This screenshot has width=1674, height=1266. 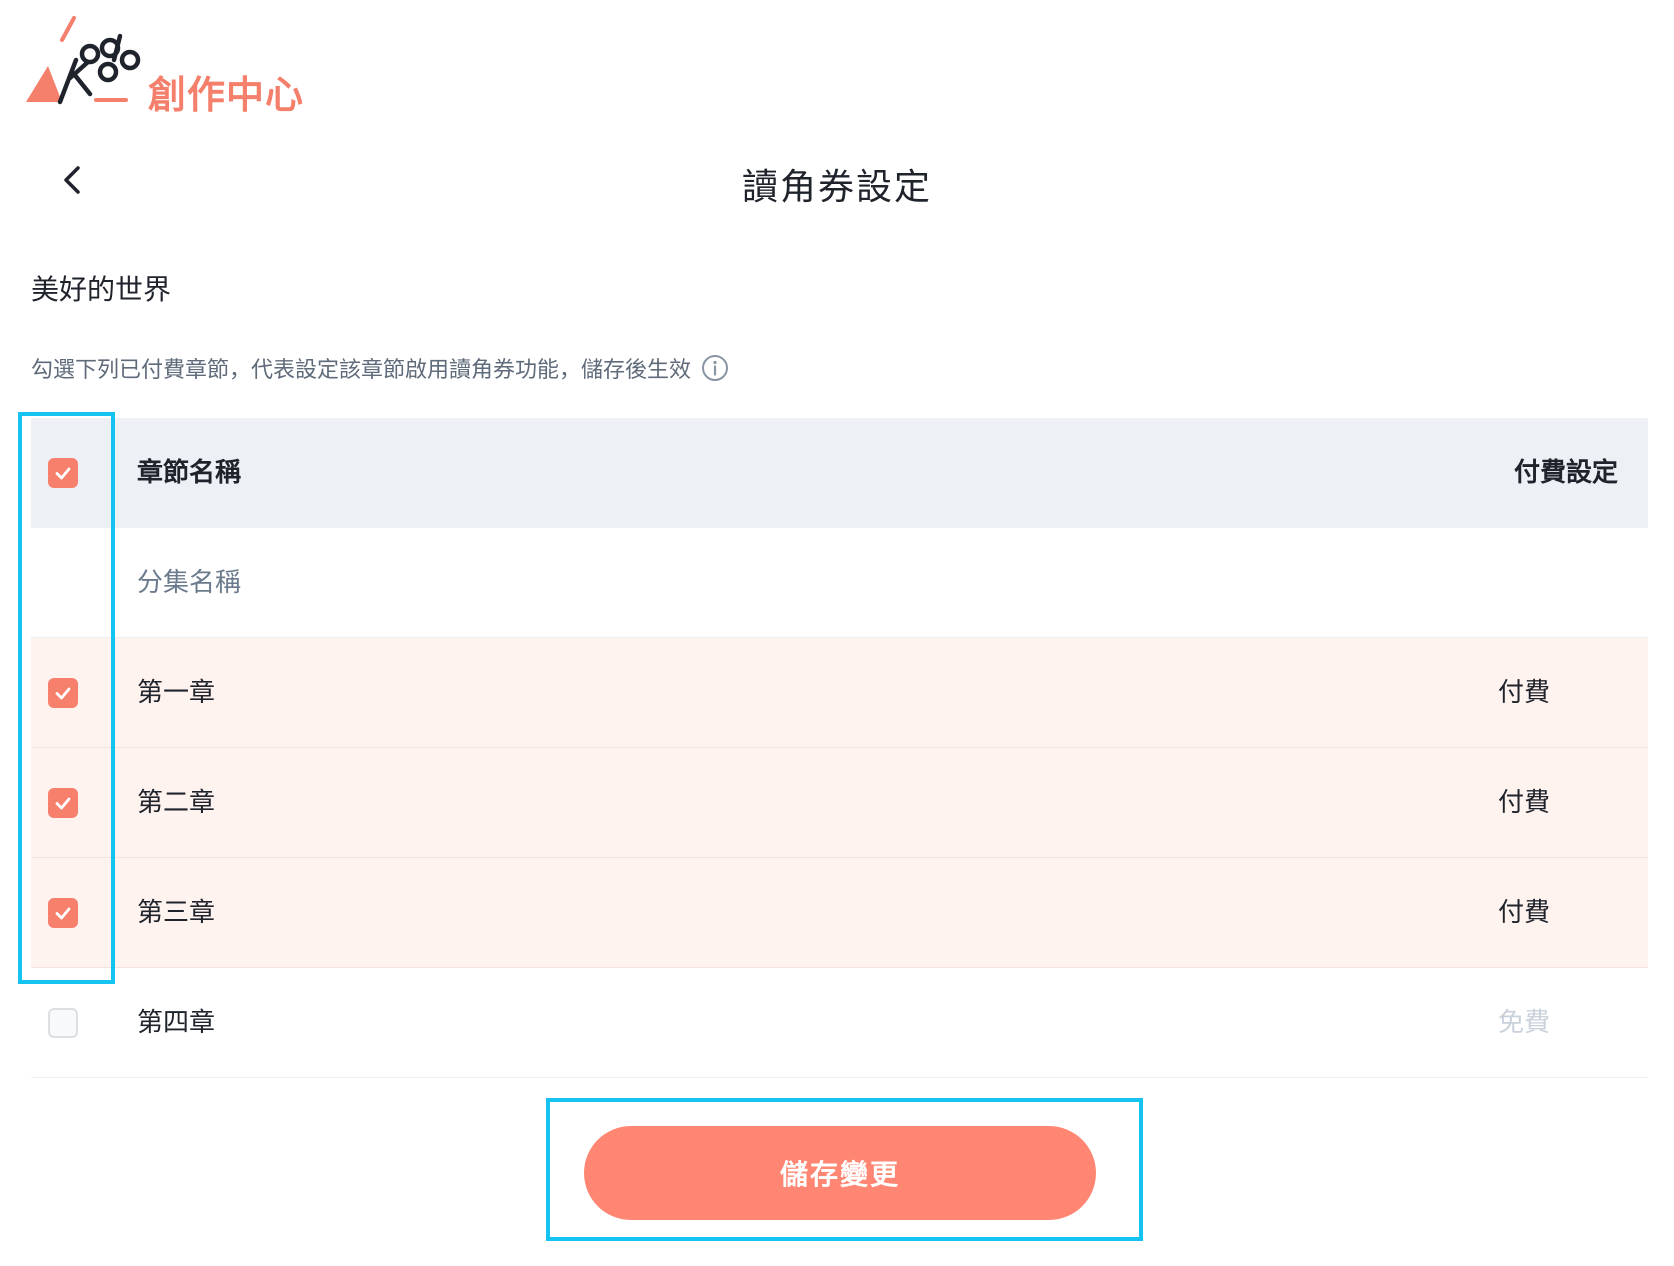 What do you see at coordinates (176, 693) in the screenshot?
I see `chapter-name: 第一章` at bounding box center [176, 693].